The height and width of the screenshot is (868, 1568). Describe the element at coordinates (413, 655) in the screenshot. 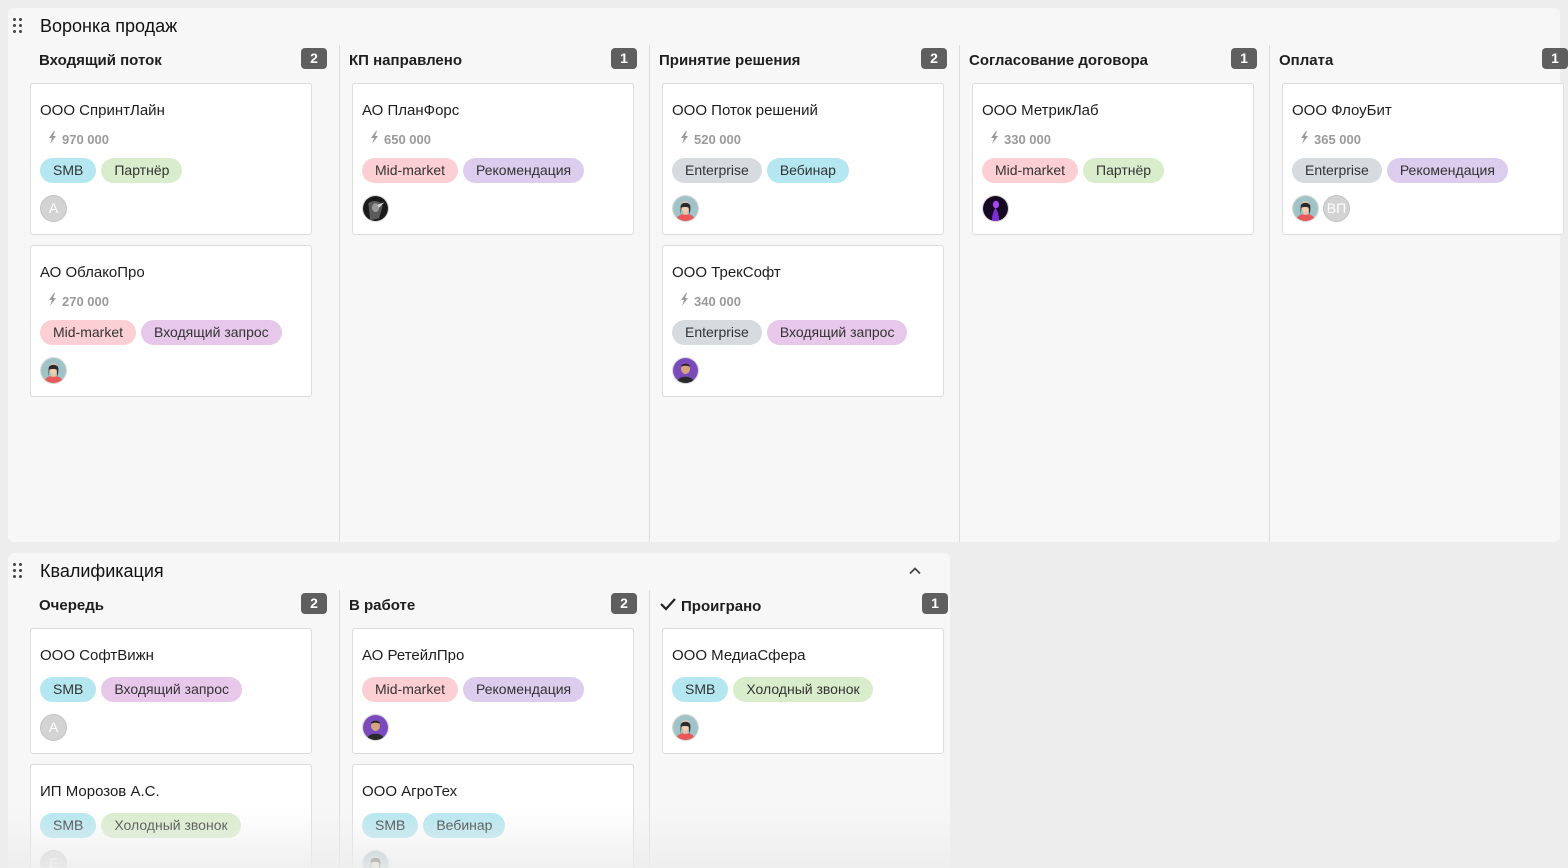

I see `deal-title: АО РетейлПро` at that location.